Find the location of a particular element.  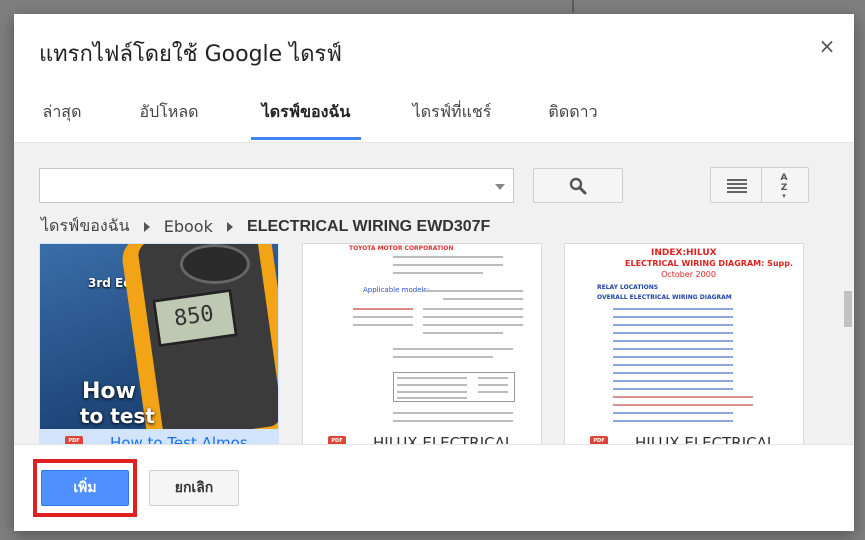

thumb-text: How is located at coordinates (109, 391).